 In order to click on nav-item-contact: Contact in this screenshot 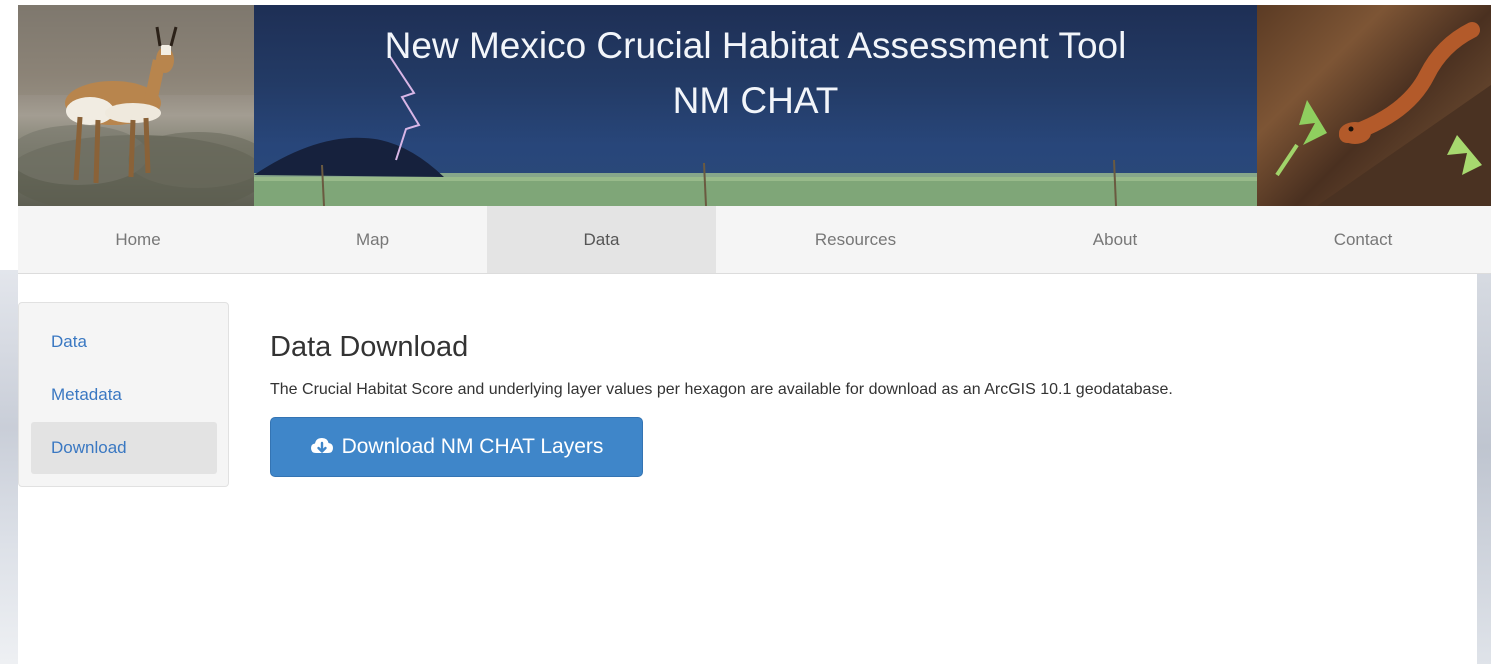, I will do `click(1363, 239)`.